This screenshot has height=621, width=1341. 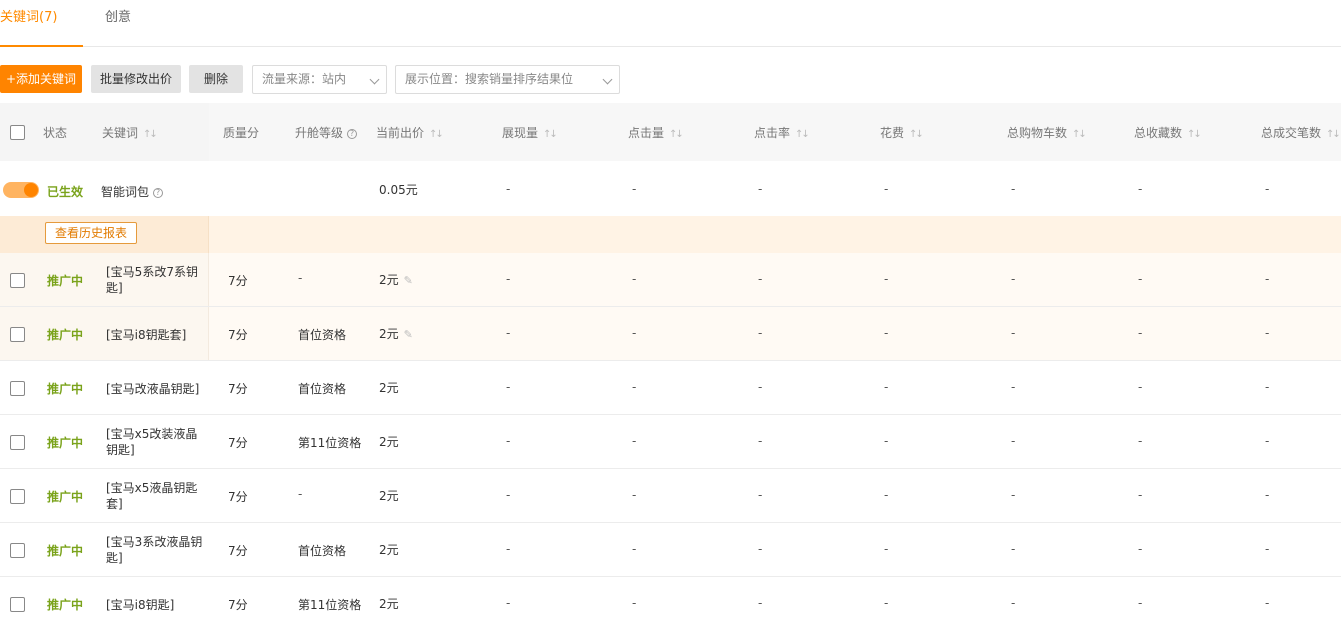 What do you see at coordinates (1047, 132) in the screenshot?
I see `header-cart: 总购物车数 ↑↓` at bounding box center [1047, 132].